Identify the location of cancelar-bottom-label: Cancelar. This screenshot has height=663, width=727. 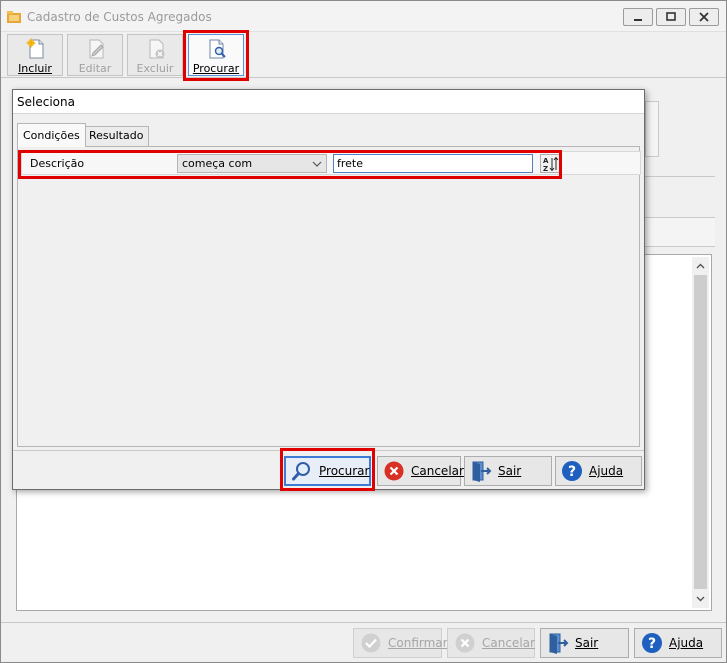
(508, 643).